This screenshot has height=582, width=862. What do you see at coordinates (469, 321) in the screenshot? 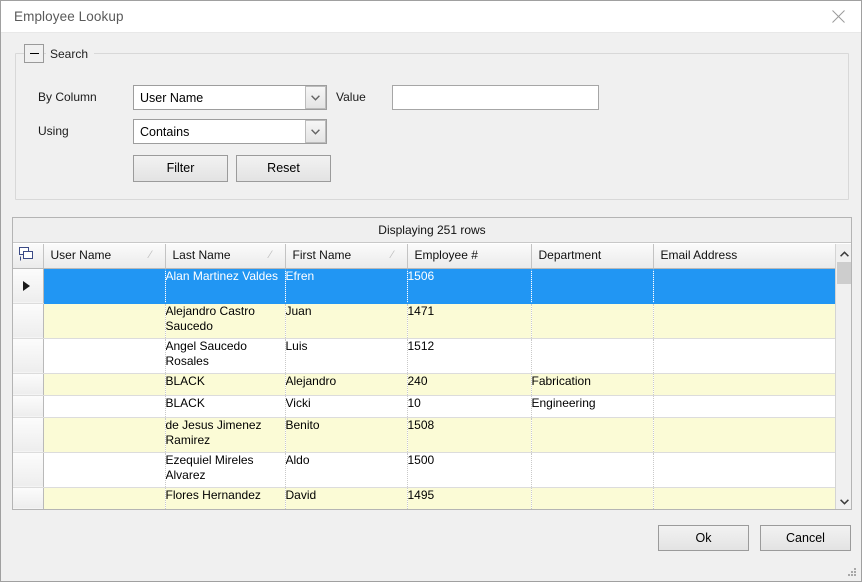
I see `table-cell: 1471` at bounding box center [469, 321].